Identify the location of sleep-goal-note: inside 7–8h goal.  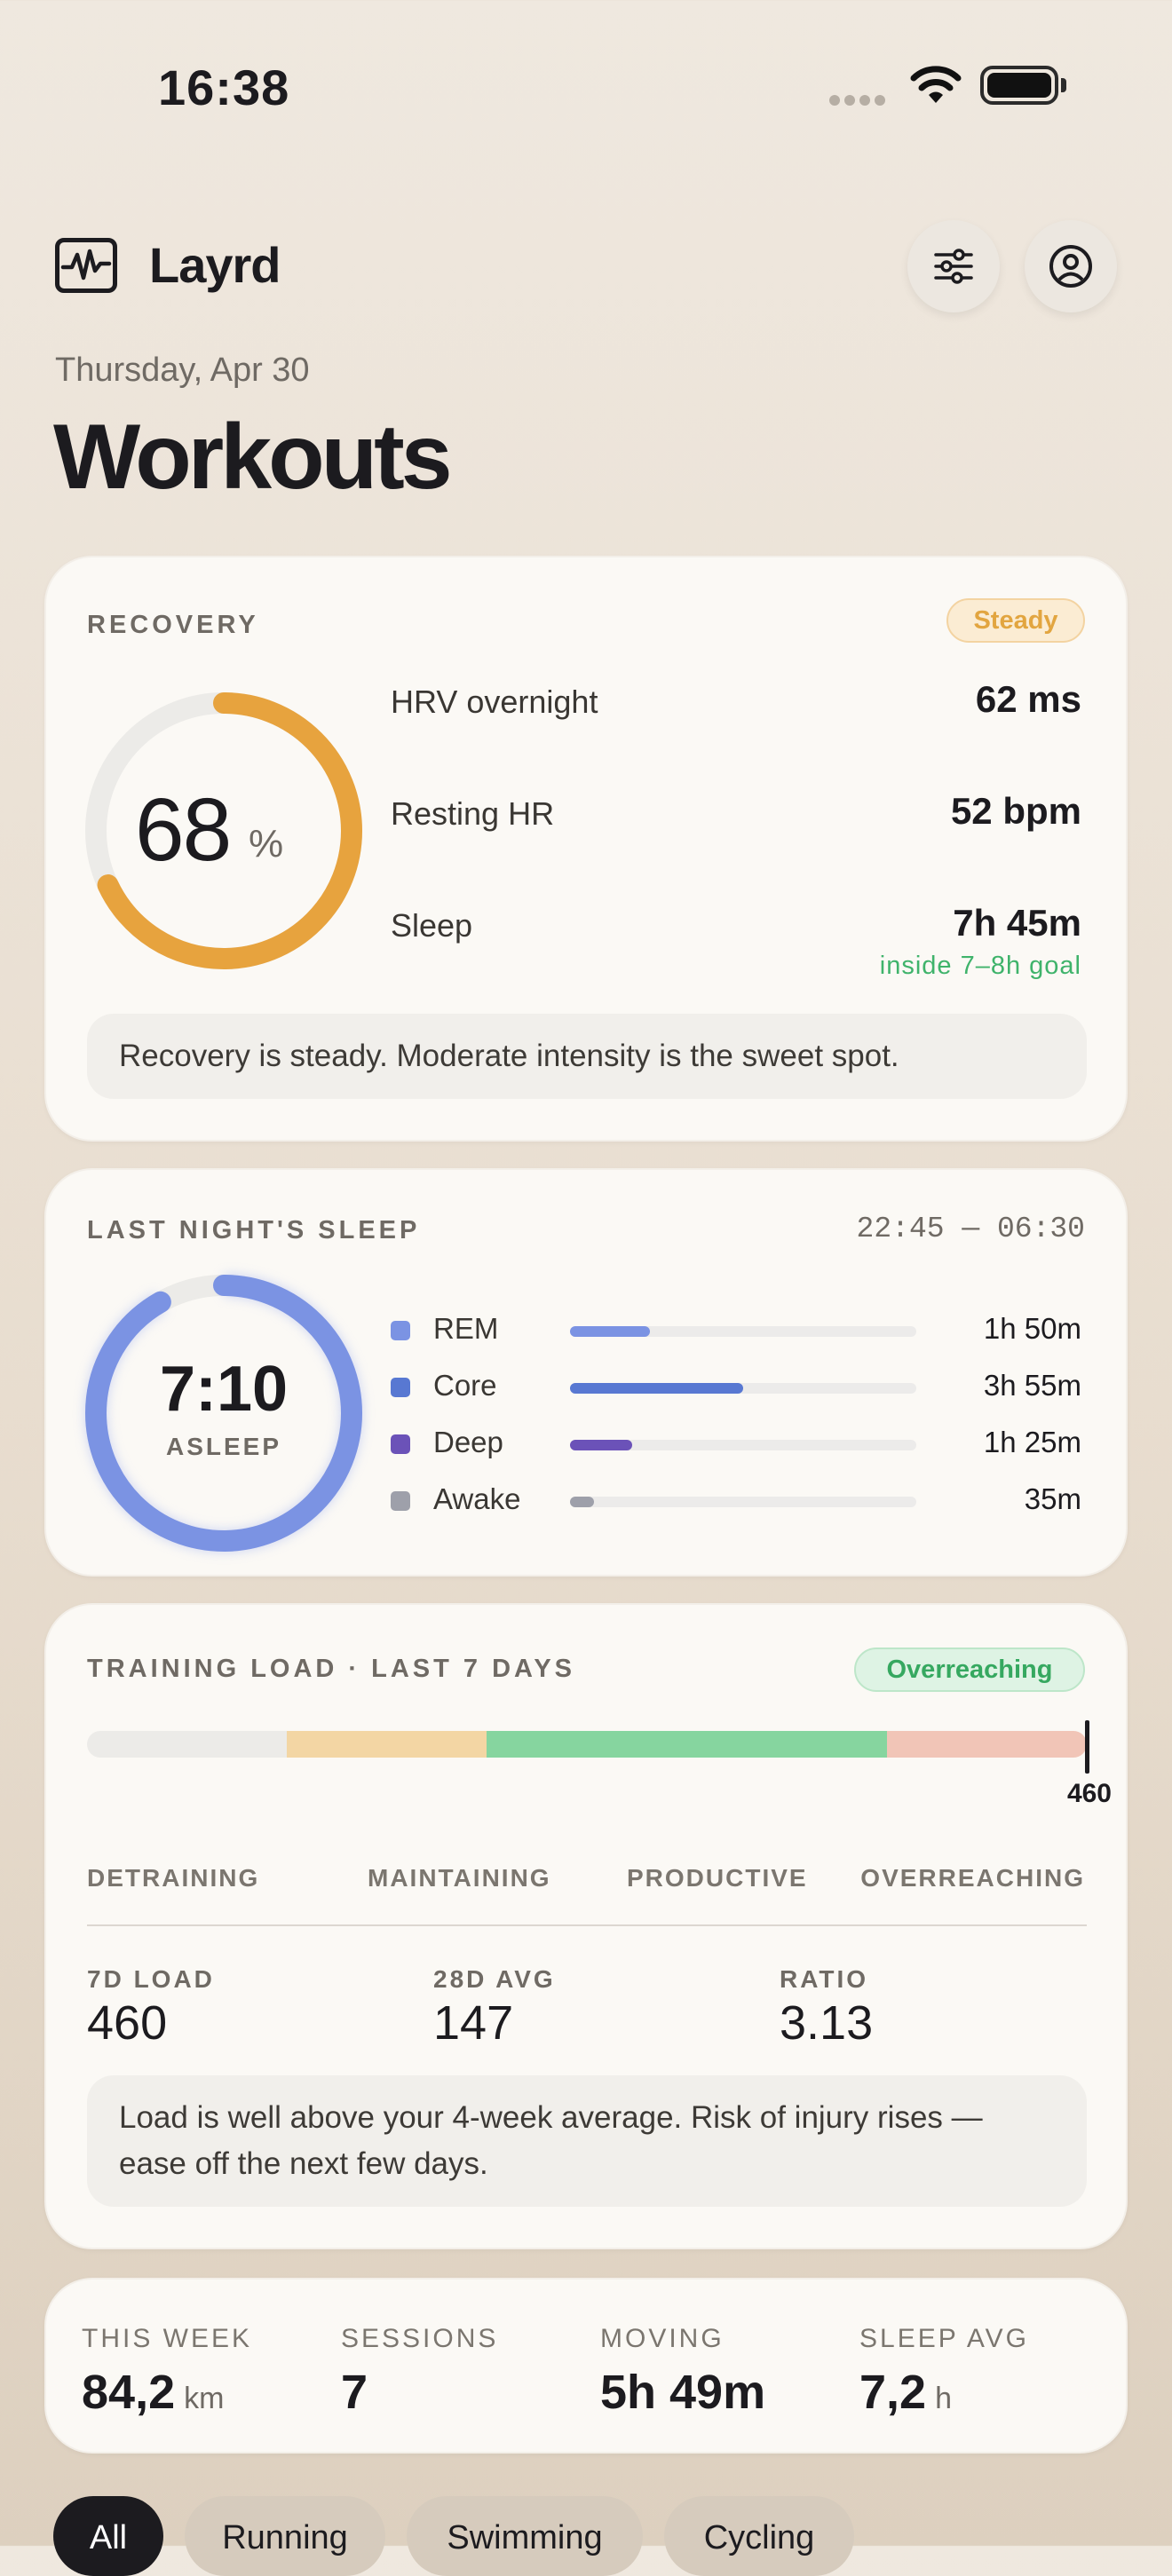
(980, 966).